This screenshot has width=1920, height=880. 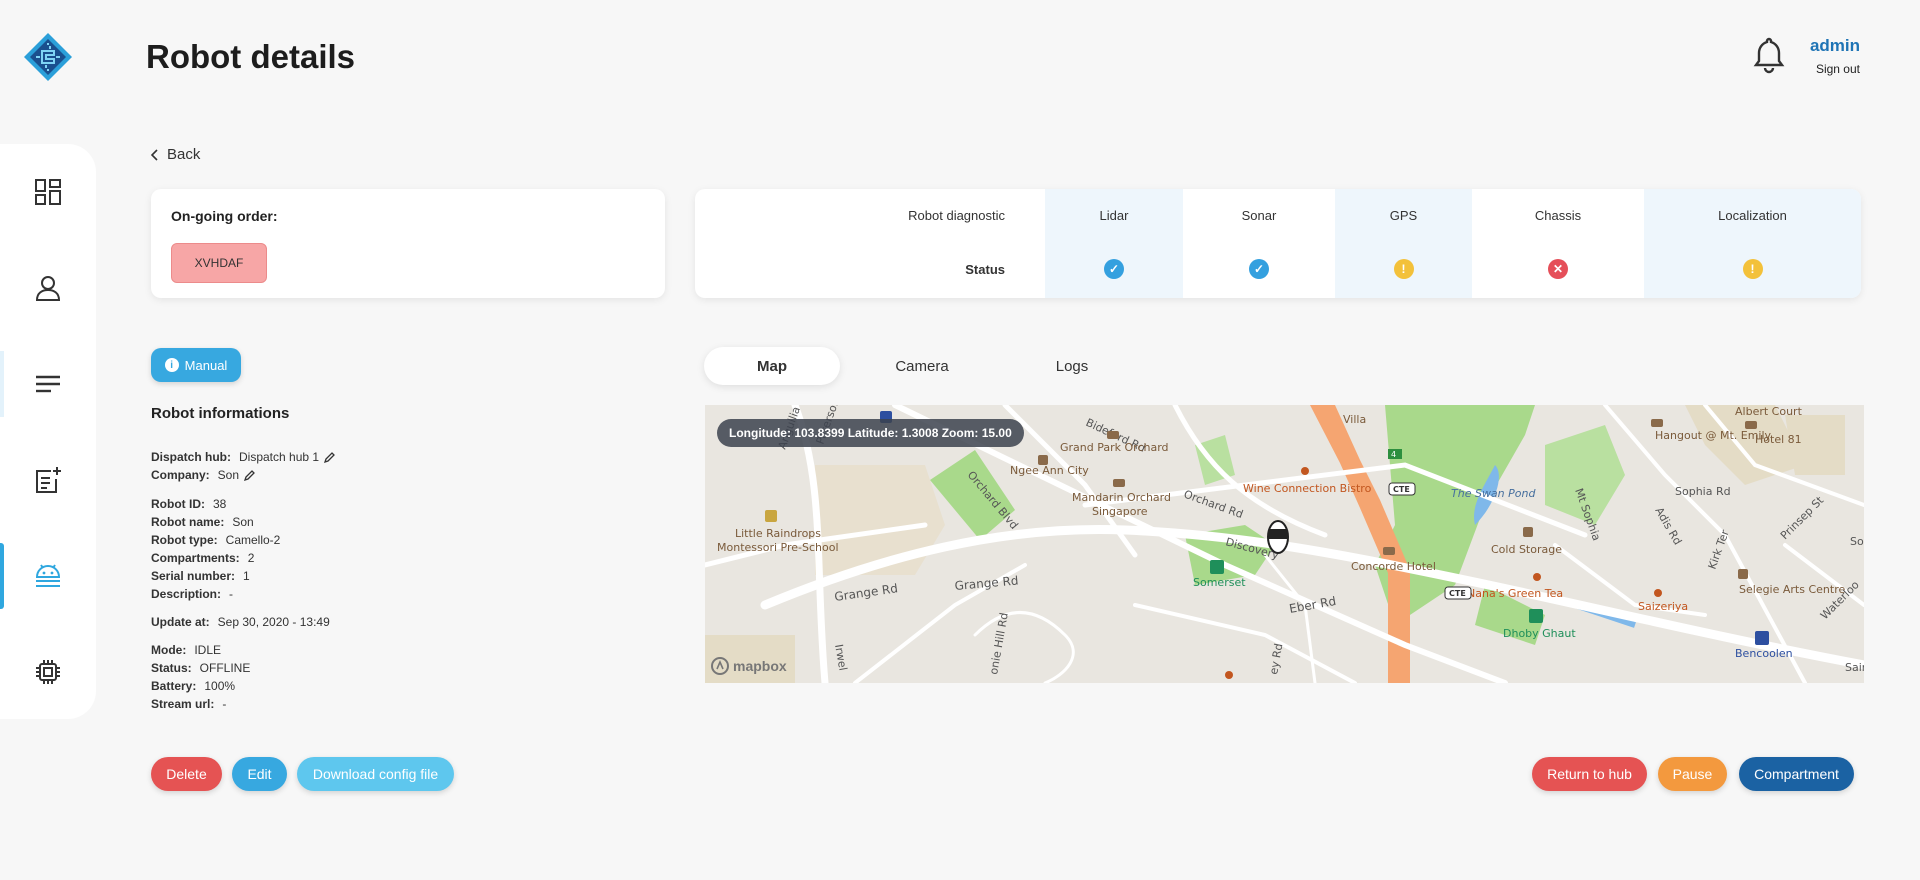 What do you see at coordinates (193, 576) in the screenshot?
I see `info-label: Serial number:` at bounding box center [193, 576].